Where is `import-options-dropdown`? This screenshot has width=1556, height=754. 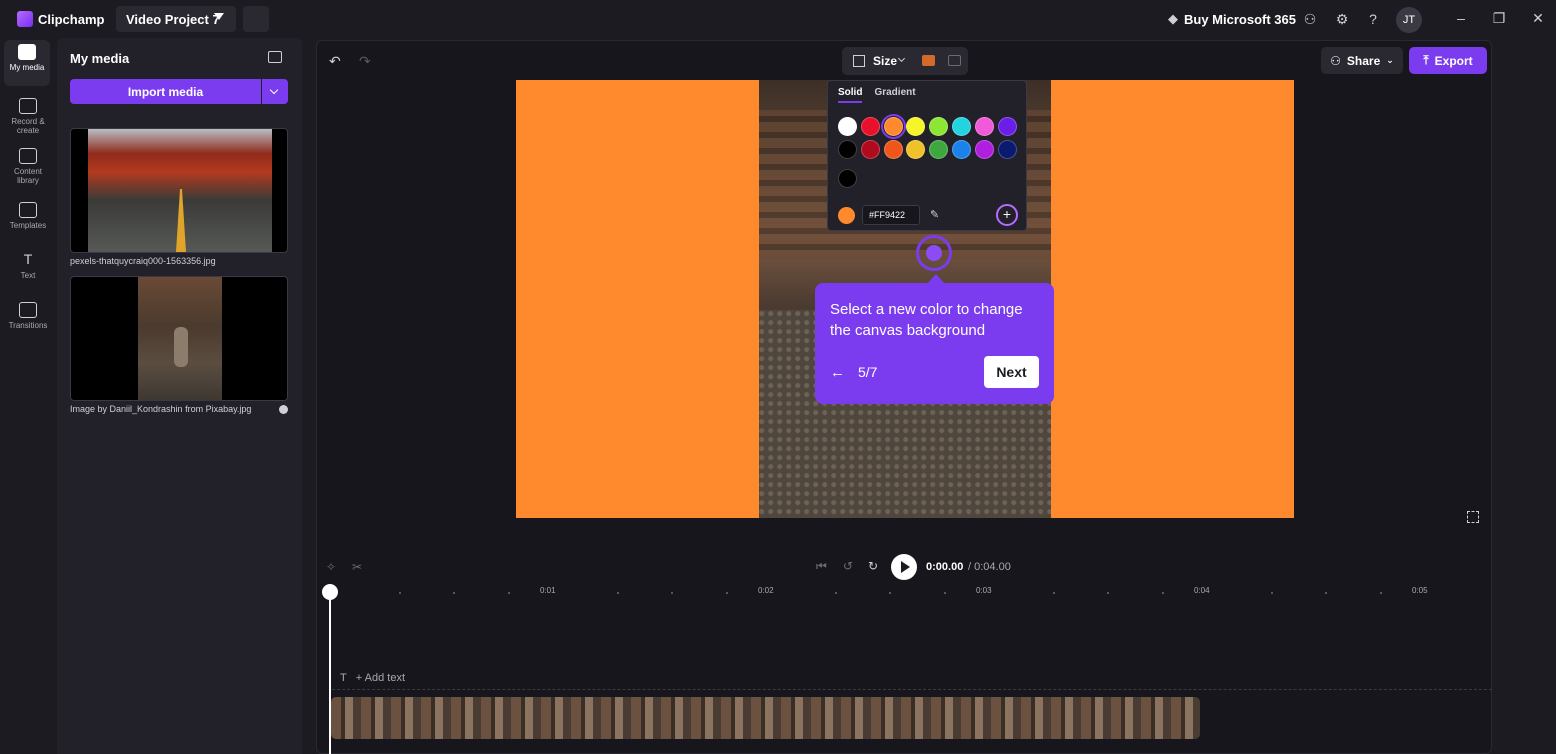
import-options-dropdown is located at coordinates (275, 91).